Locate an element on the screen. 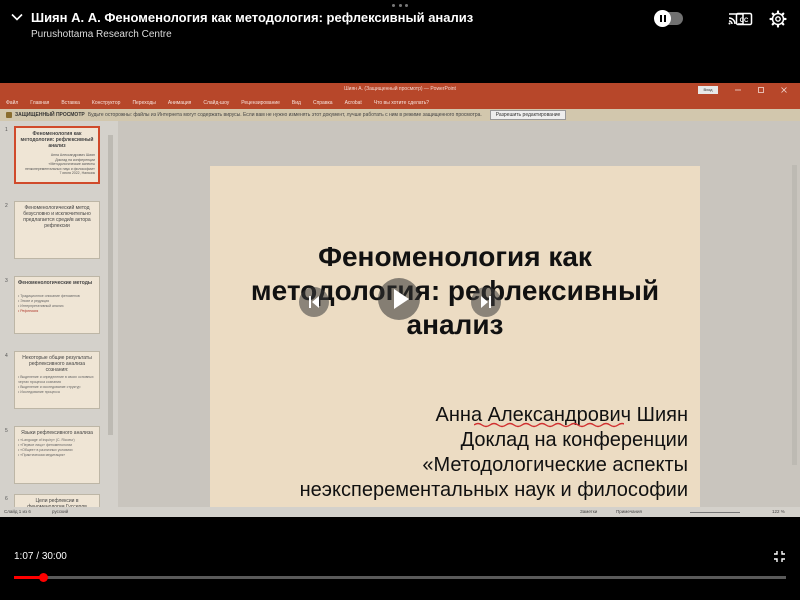 This screenshot has width=800, height=600. time-display: 1:07 / 30:00 is located at coordinates (40, 556).